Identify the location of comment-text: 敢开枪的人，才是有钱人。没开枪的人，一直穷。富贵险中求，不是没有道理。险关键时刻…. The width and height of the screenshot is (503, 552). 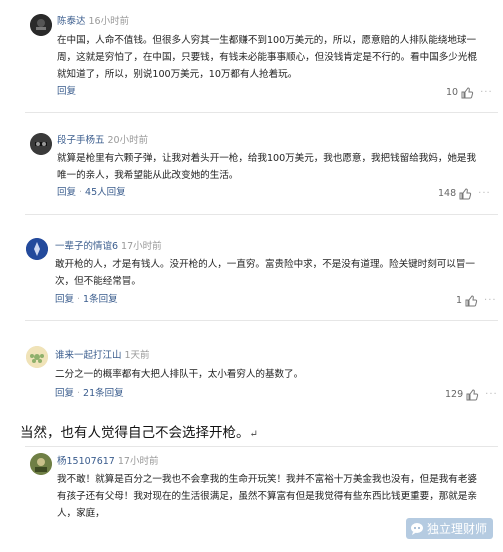
(265, 273).